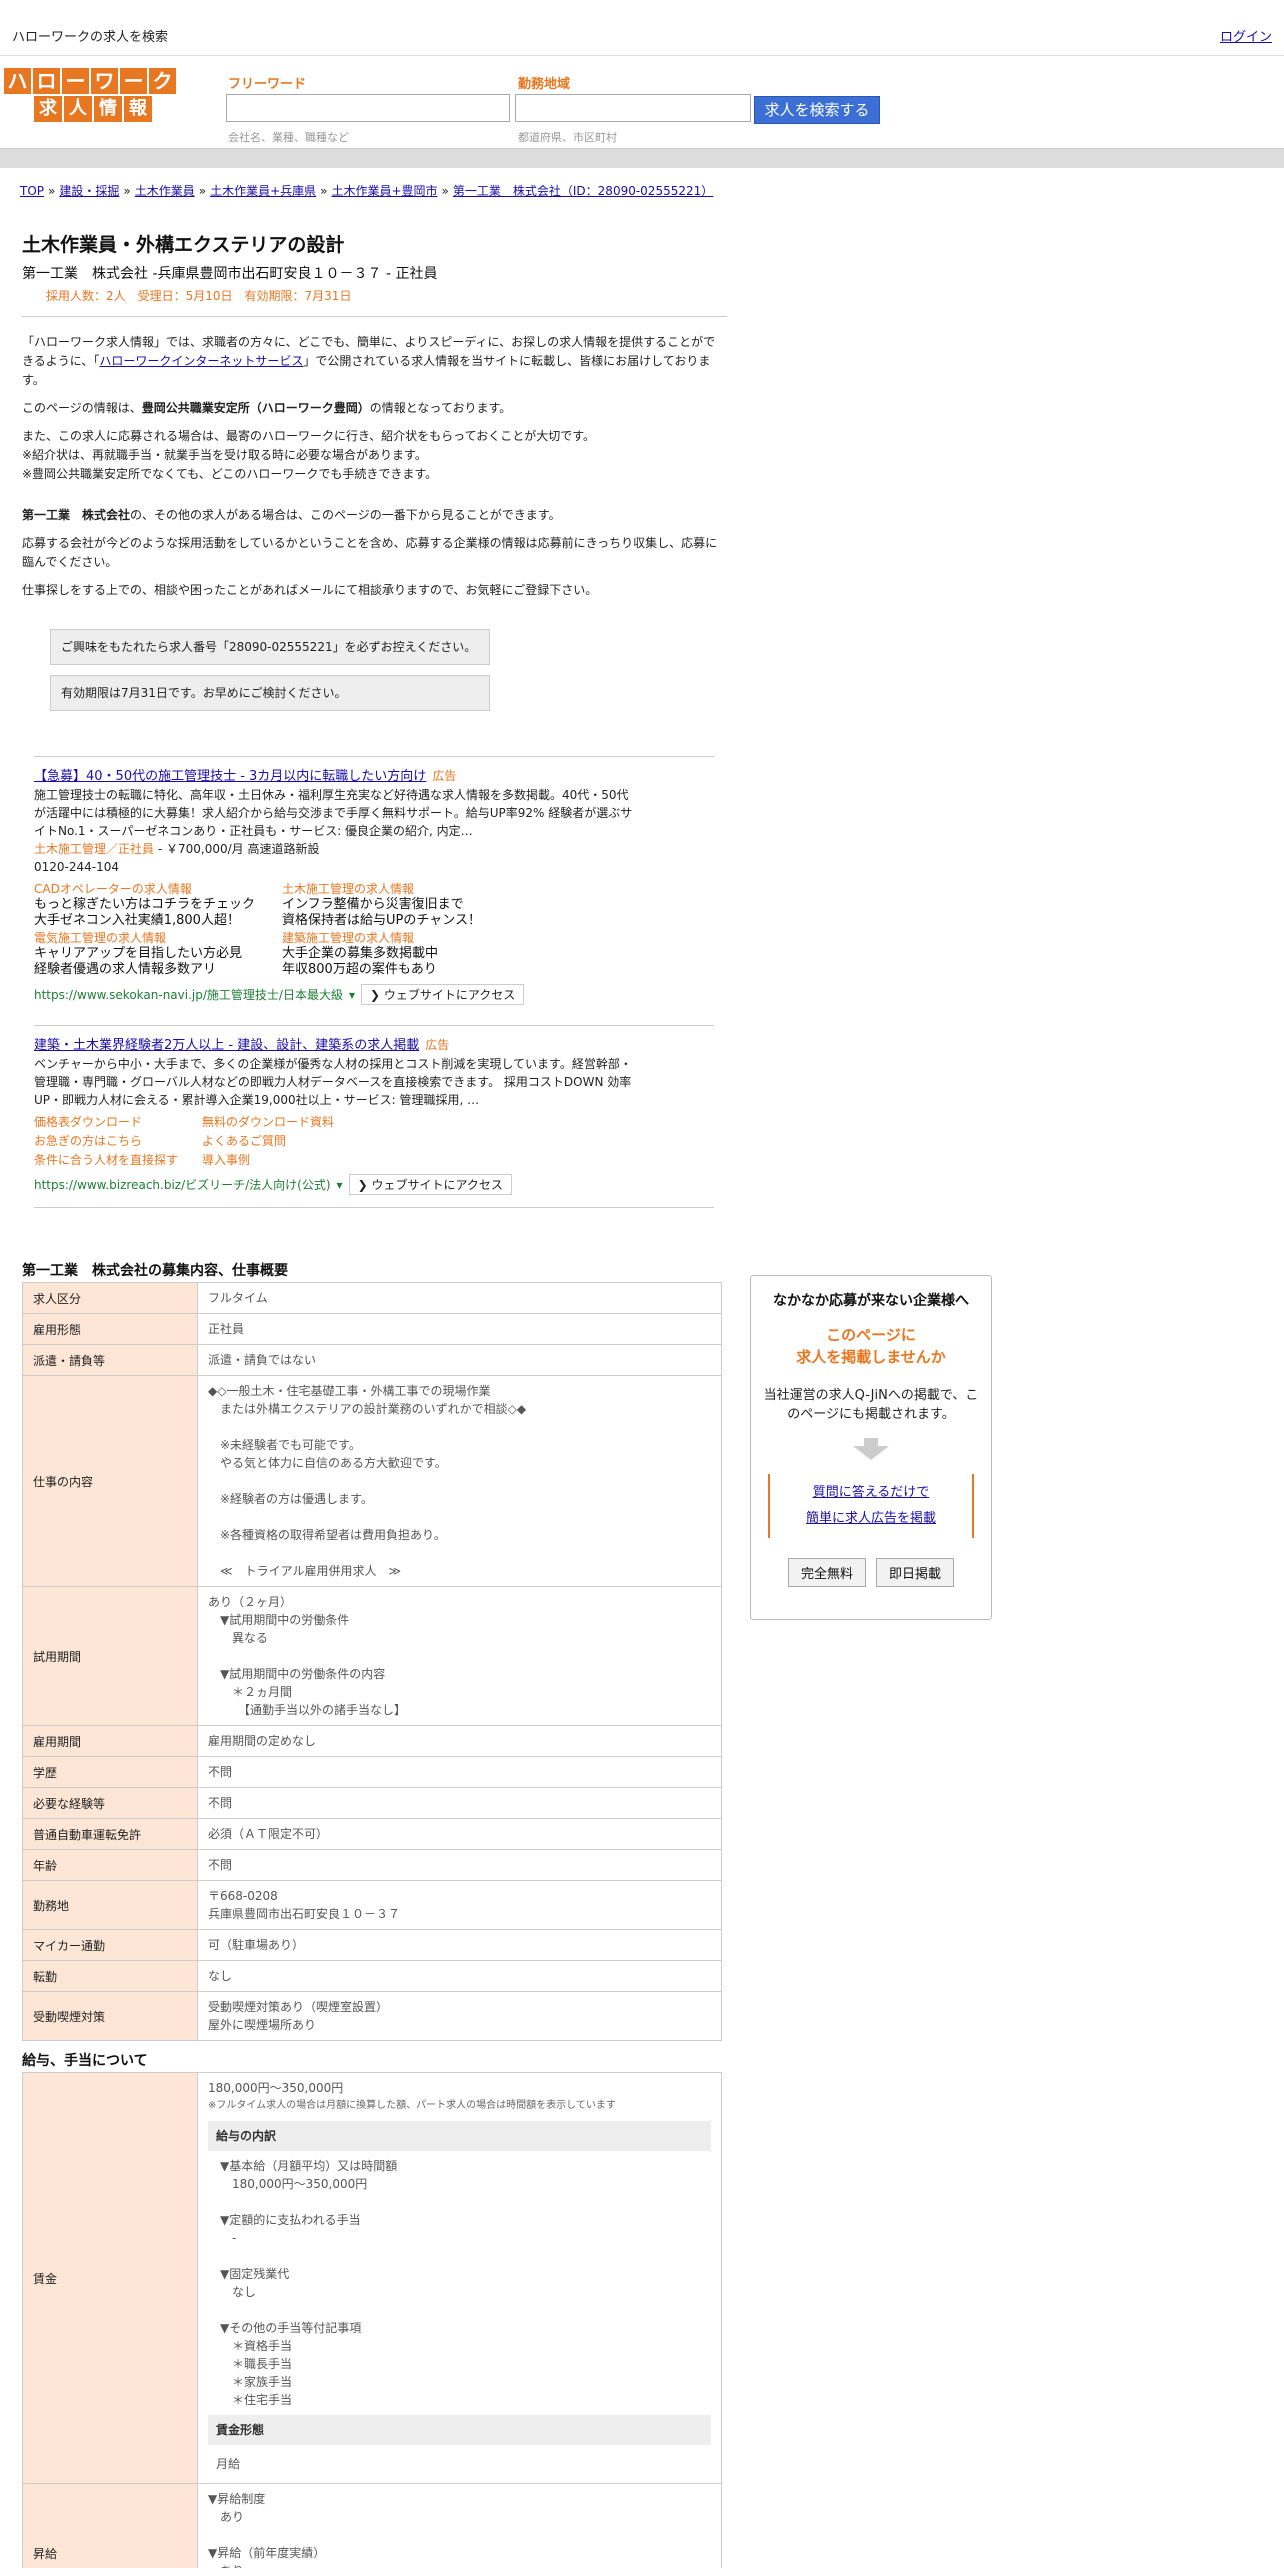 The height and width of the screenshot is (2568, 1284). I want to click on hellowork-logo: ハ ロ ー ワ ー ク 求 人 情 報, so click(92, 96).